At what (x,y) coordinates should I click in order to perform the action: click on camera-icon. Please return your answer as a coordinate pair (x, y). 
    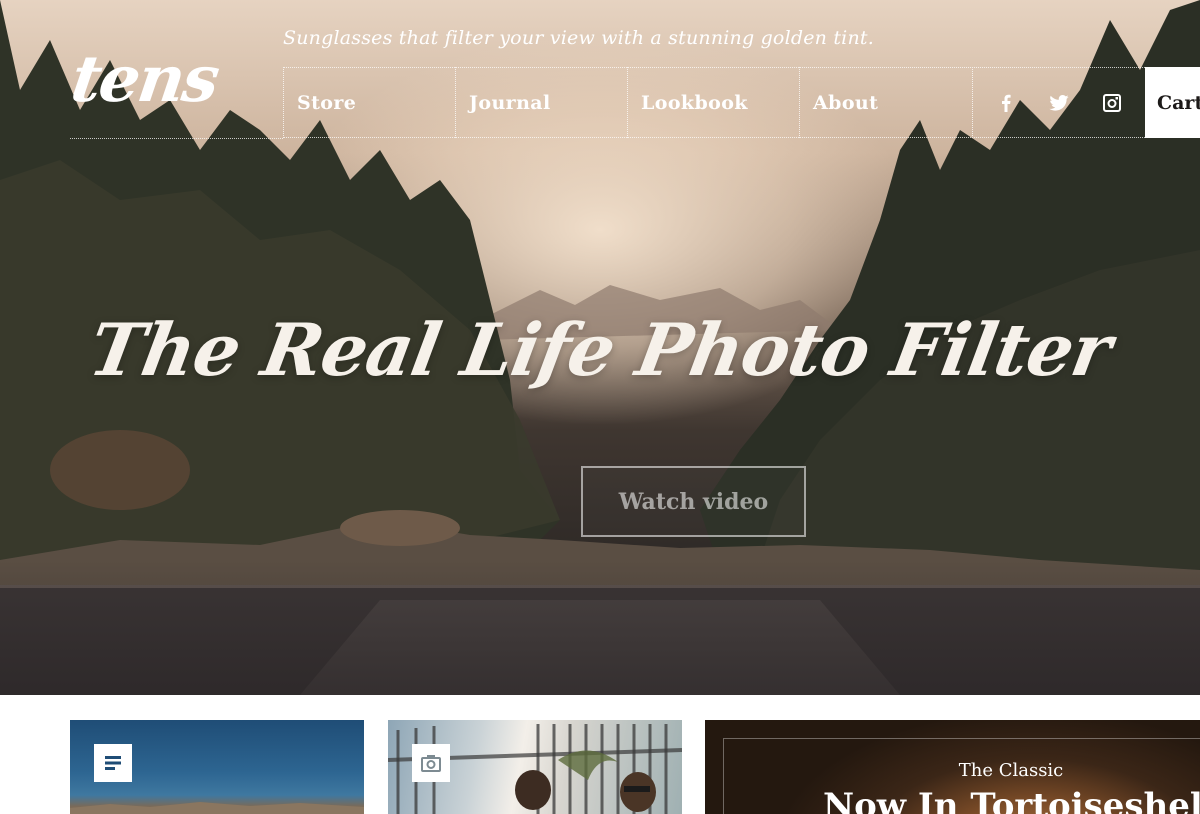
    Looking at the image, I should click on (431, 763).